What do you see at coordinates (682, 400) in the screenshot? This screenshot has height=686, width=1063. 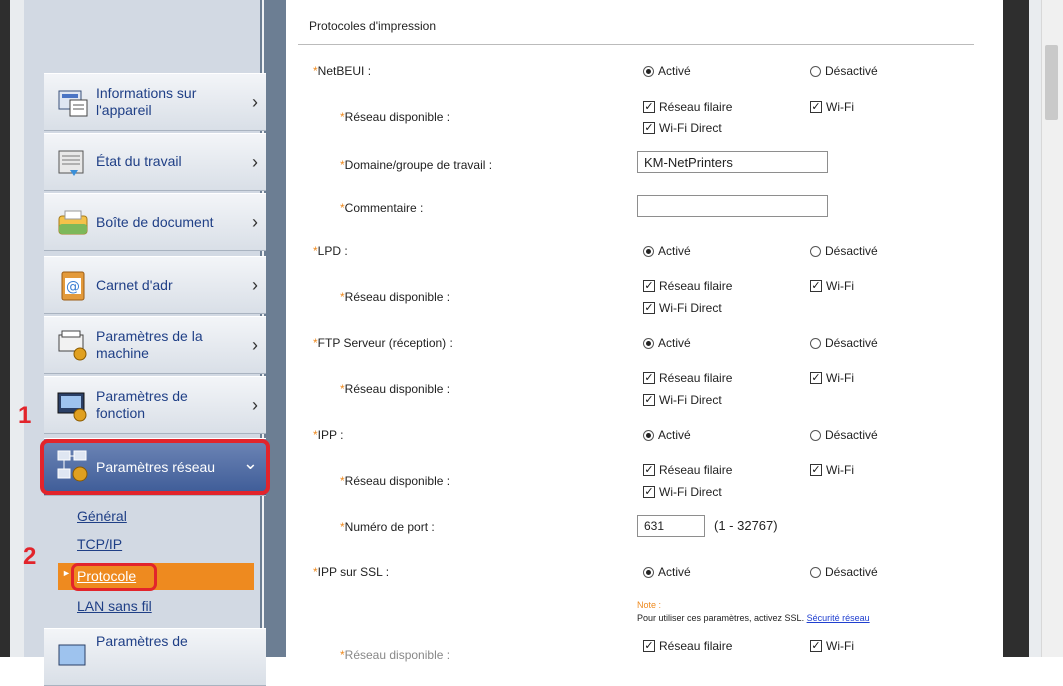 I see `check-ftp-wifi-direct: ✓ Wi-Fi Direct` at bounding box center [682, 400].